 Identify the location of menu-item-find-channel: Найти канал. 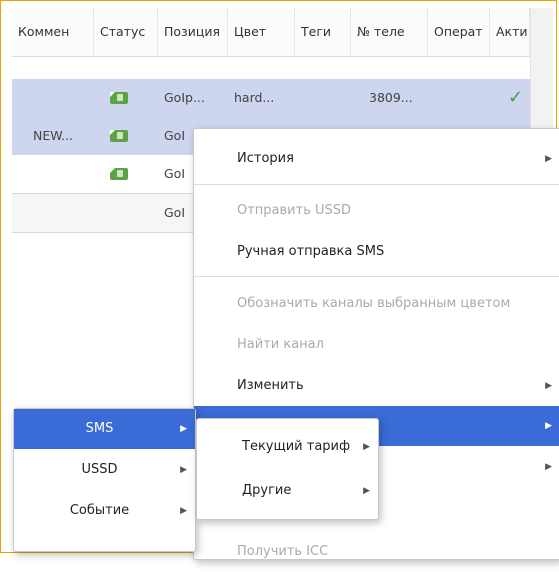
(376, 345).